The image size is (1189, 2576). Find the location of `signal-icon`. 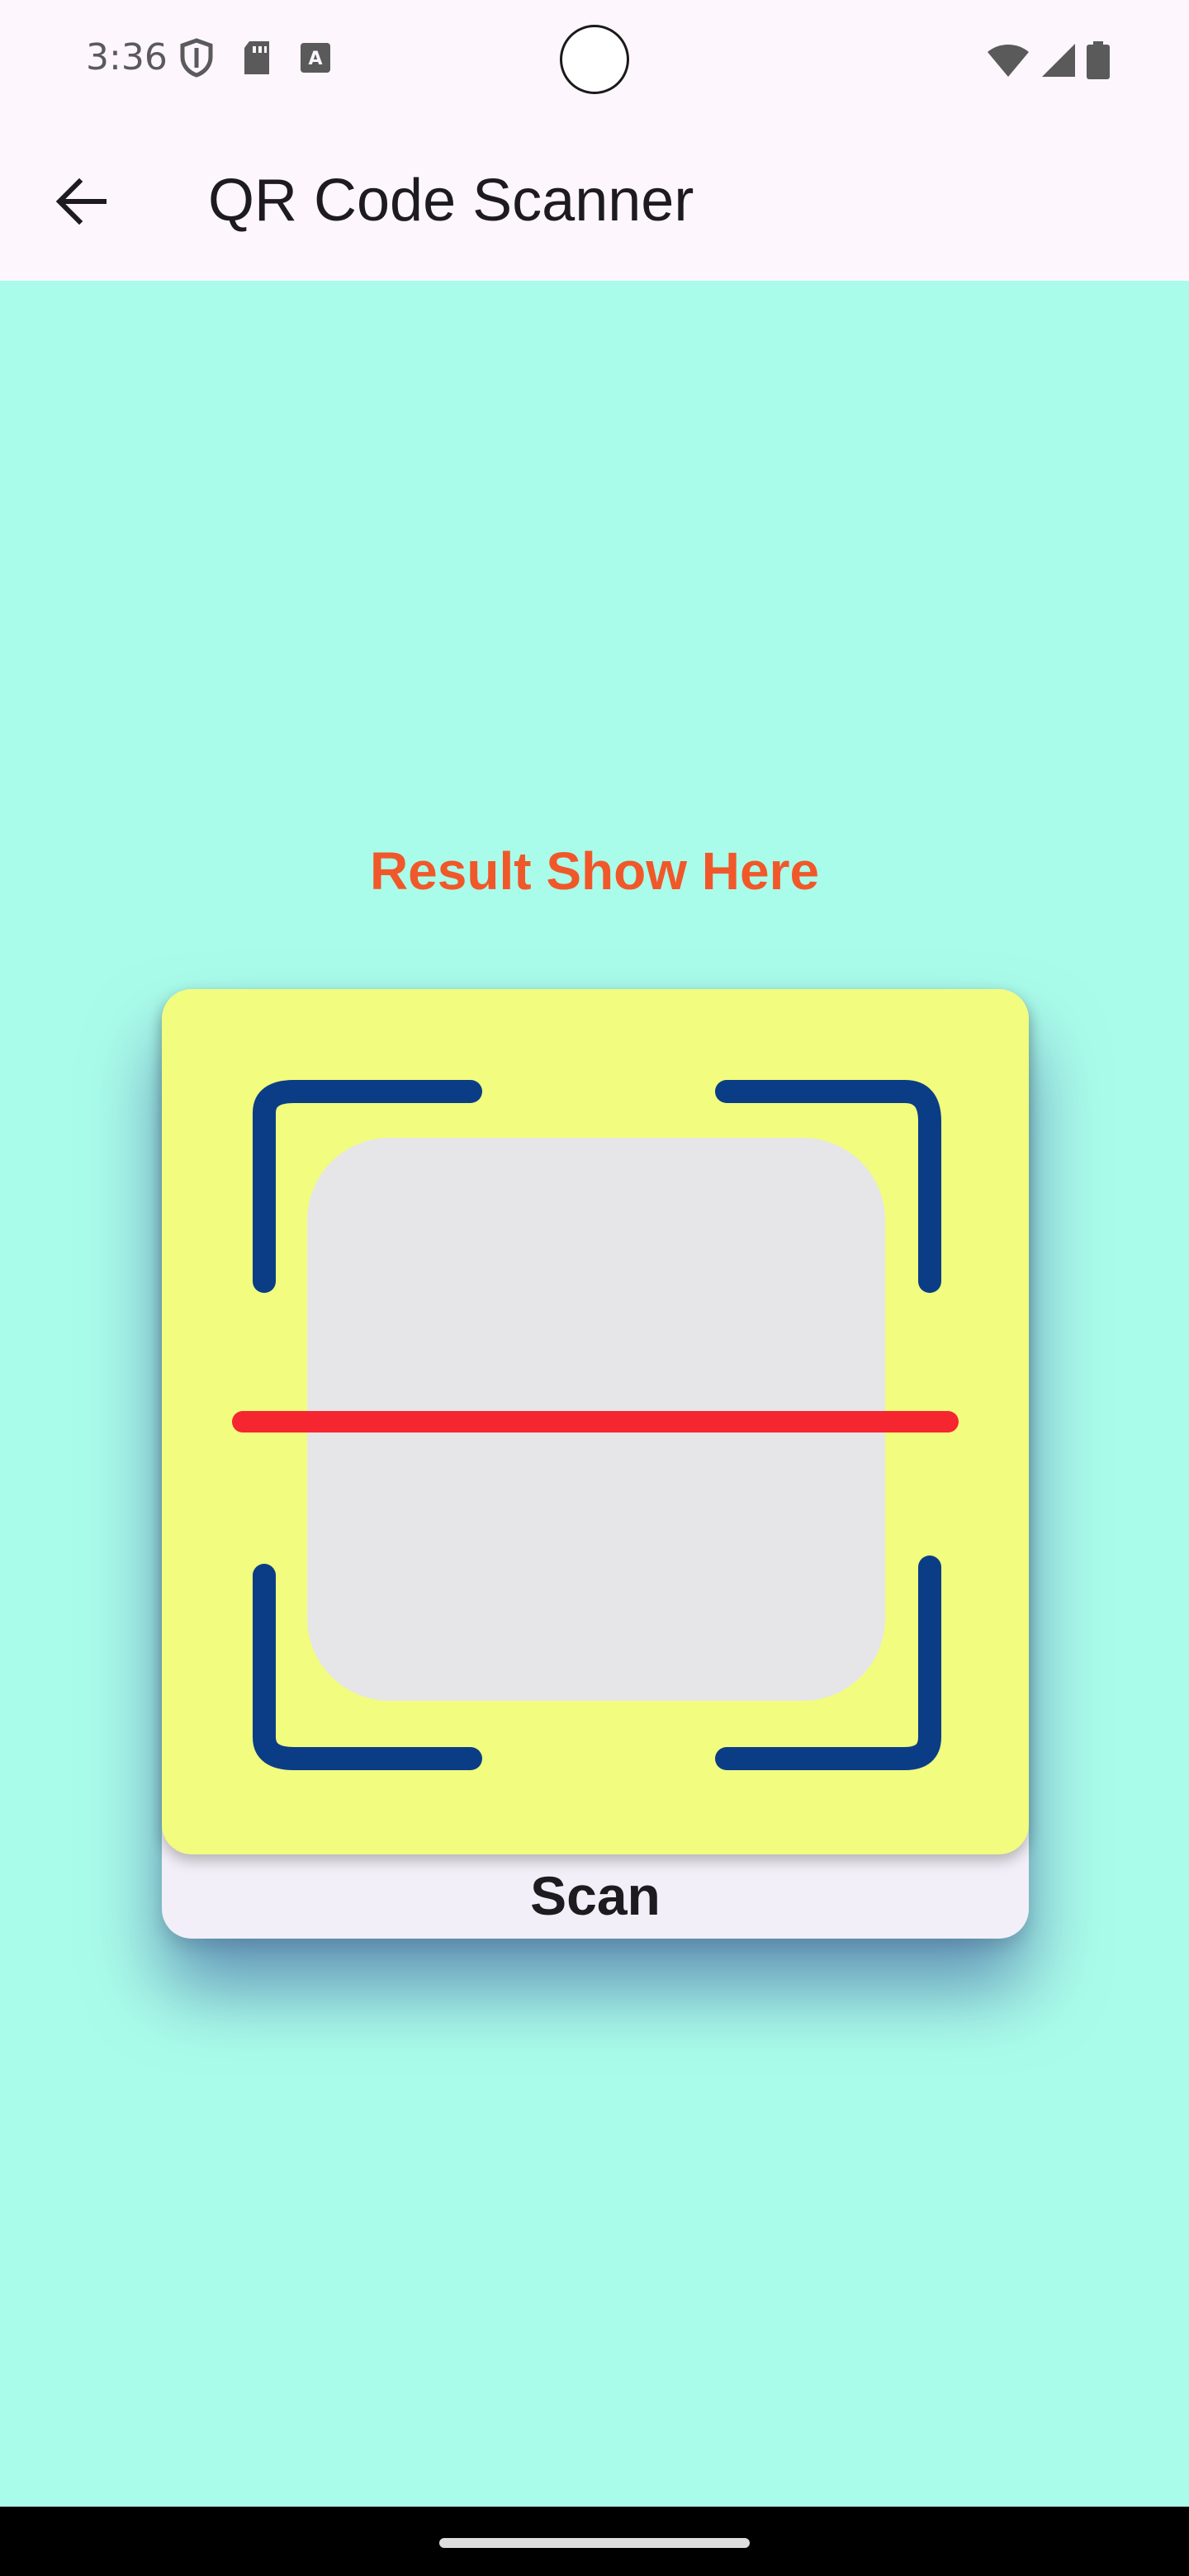

signal-icon is located at coordinates (1058, 62).